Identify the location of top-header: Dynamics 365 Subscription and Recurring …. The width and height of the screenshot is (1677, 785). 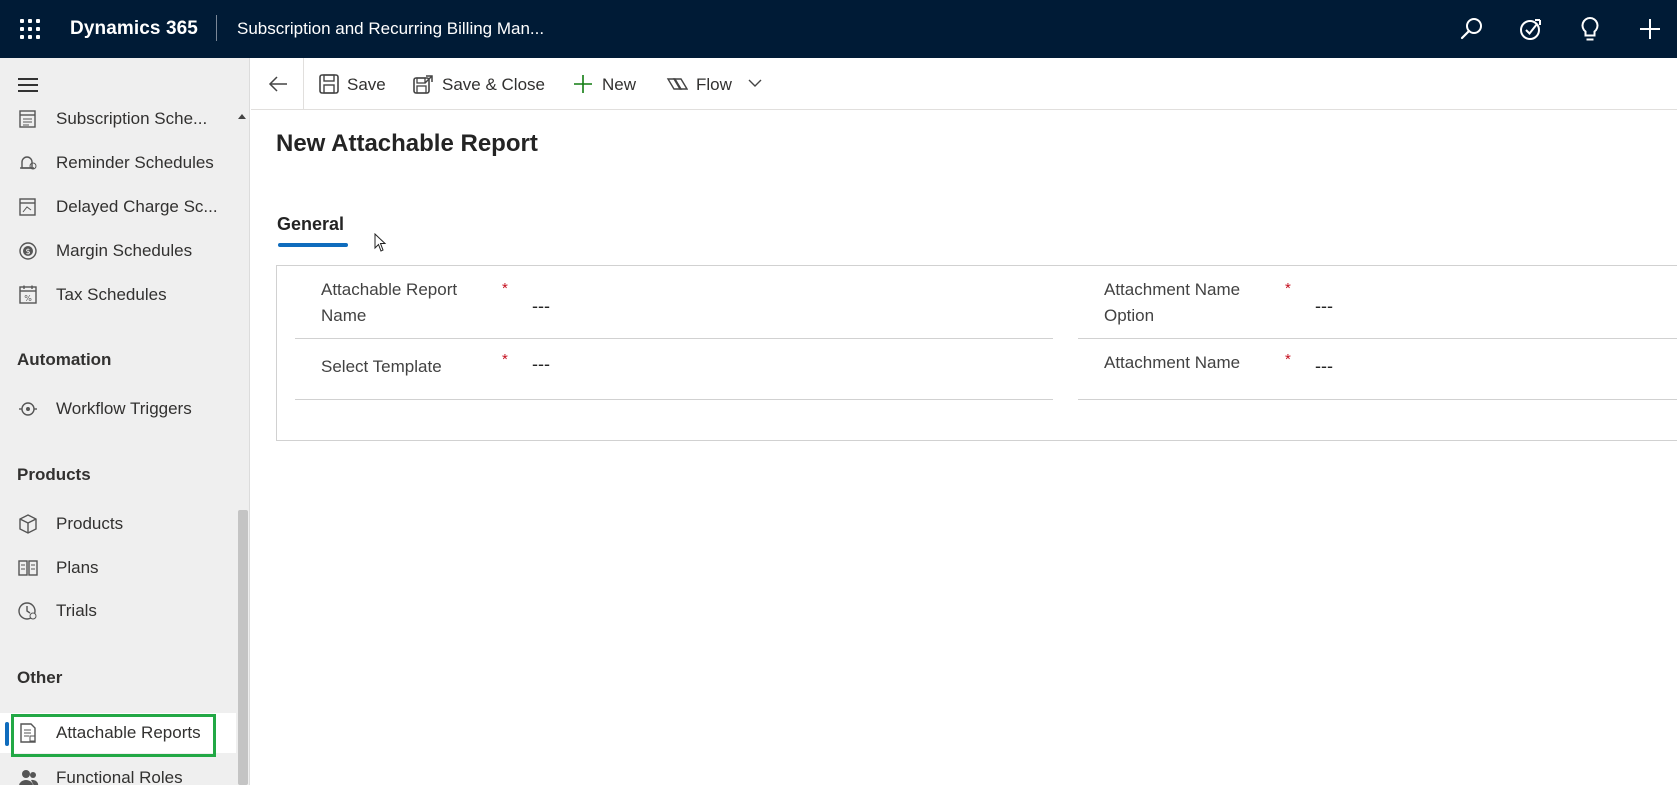
(838, 29).